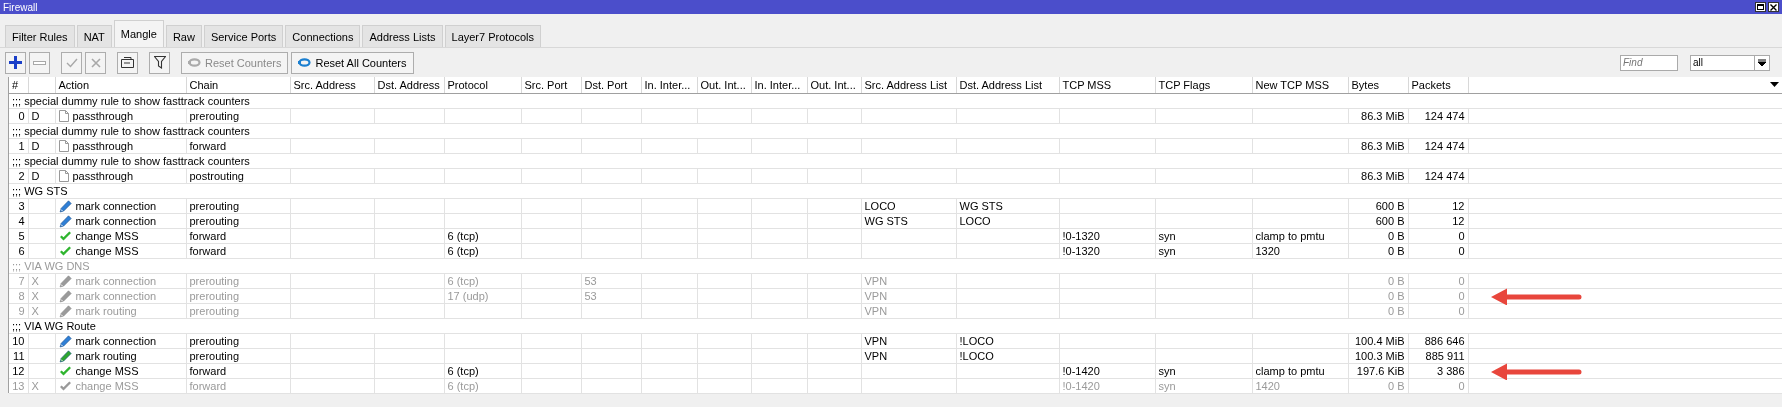  What do you see at coordinates (493, 36) in the screenshot?
I see `tab: Layer7 Protocols` at bounding box center [493, 36].